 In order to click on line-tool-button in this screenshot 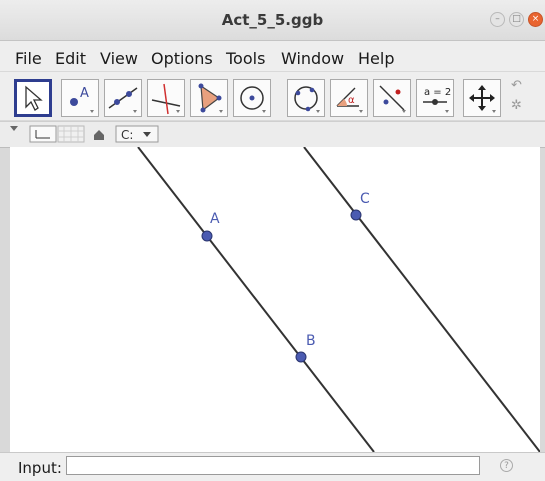, I will do `click(123, 98)`.